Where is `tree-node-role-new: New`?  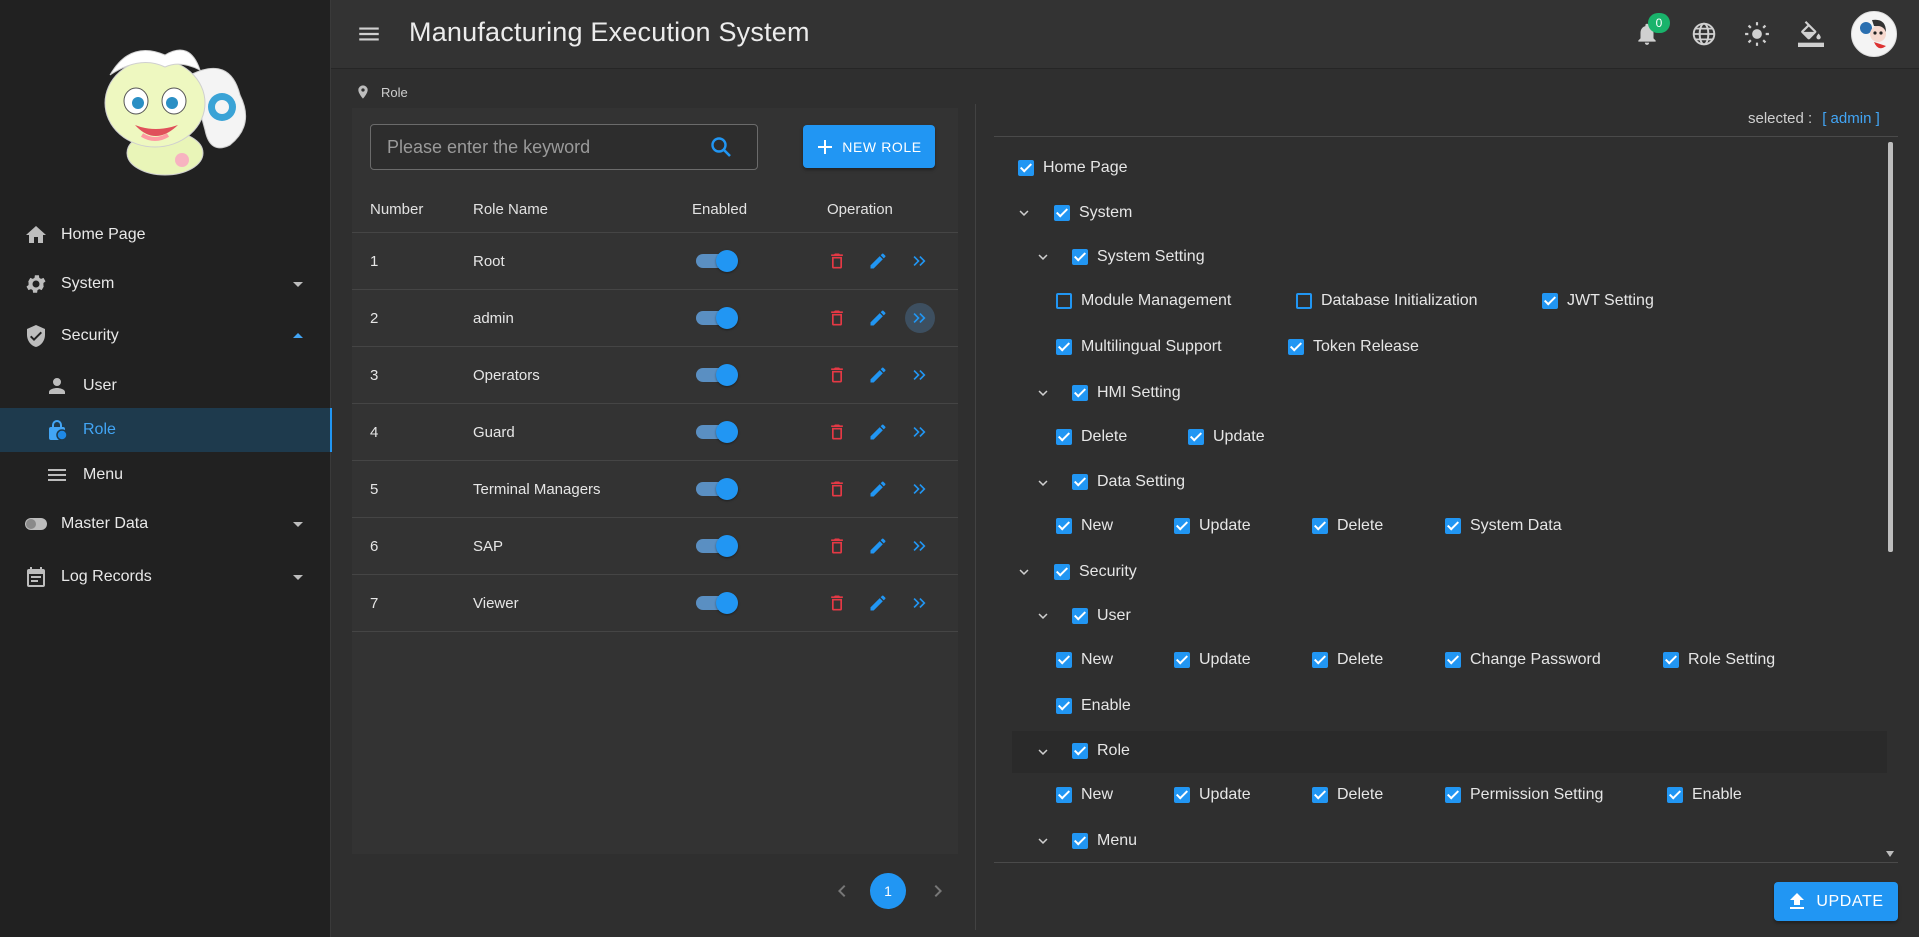
tree-node-role-new: New is located at coordinates (1084, 795).